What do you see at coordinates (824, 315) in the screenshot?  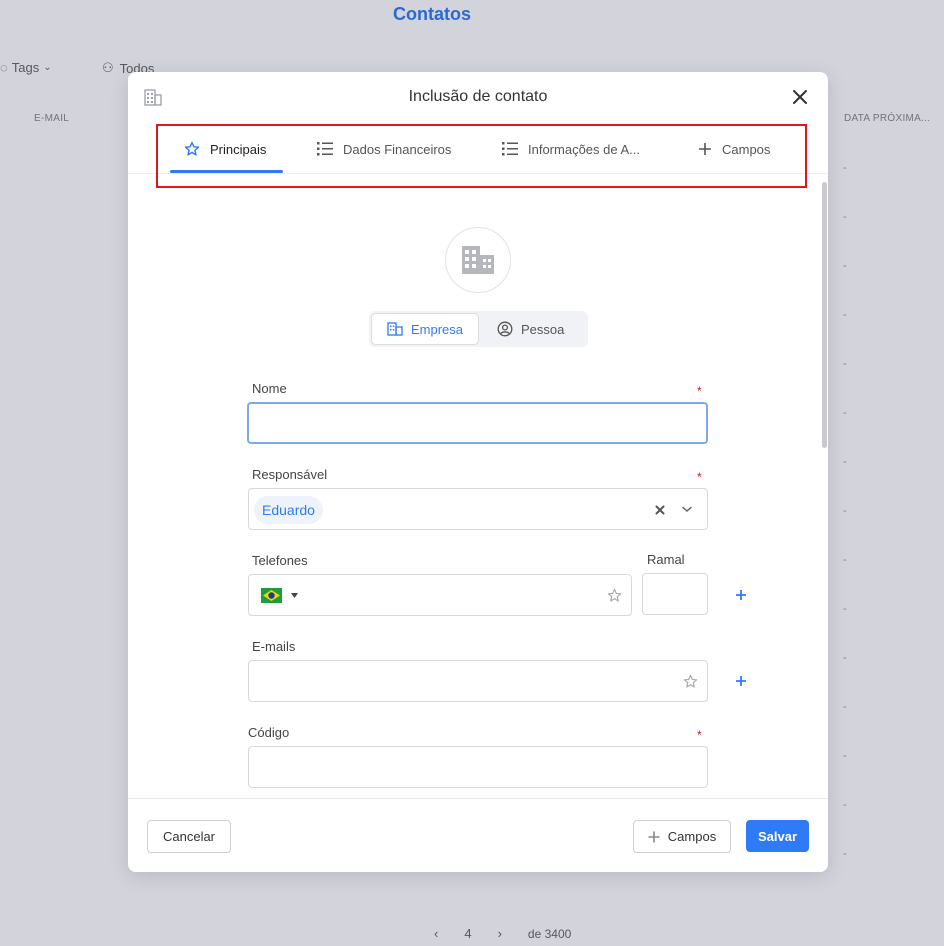 I see `scrollbar` at bounding box center [824, 315].